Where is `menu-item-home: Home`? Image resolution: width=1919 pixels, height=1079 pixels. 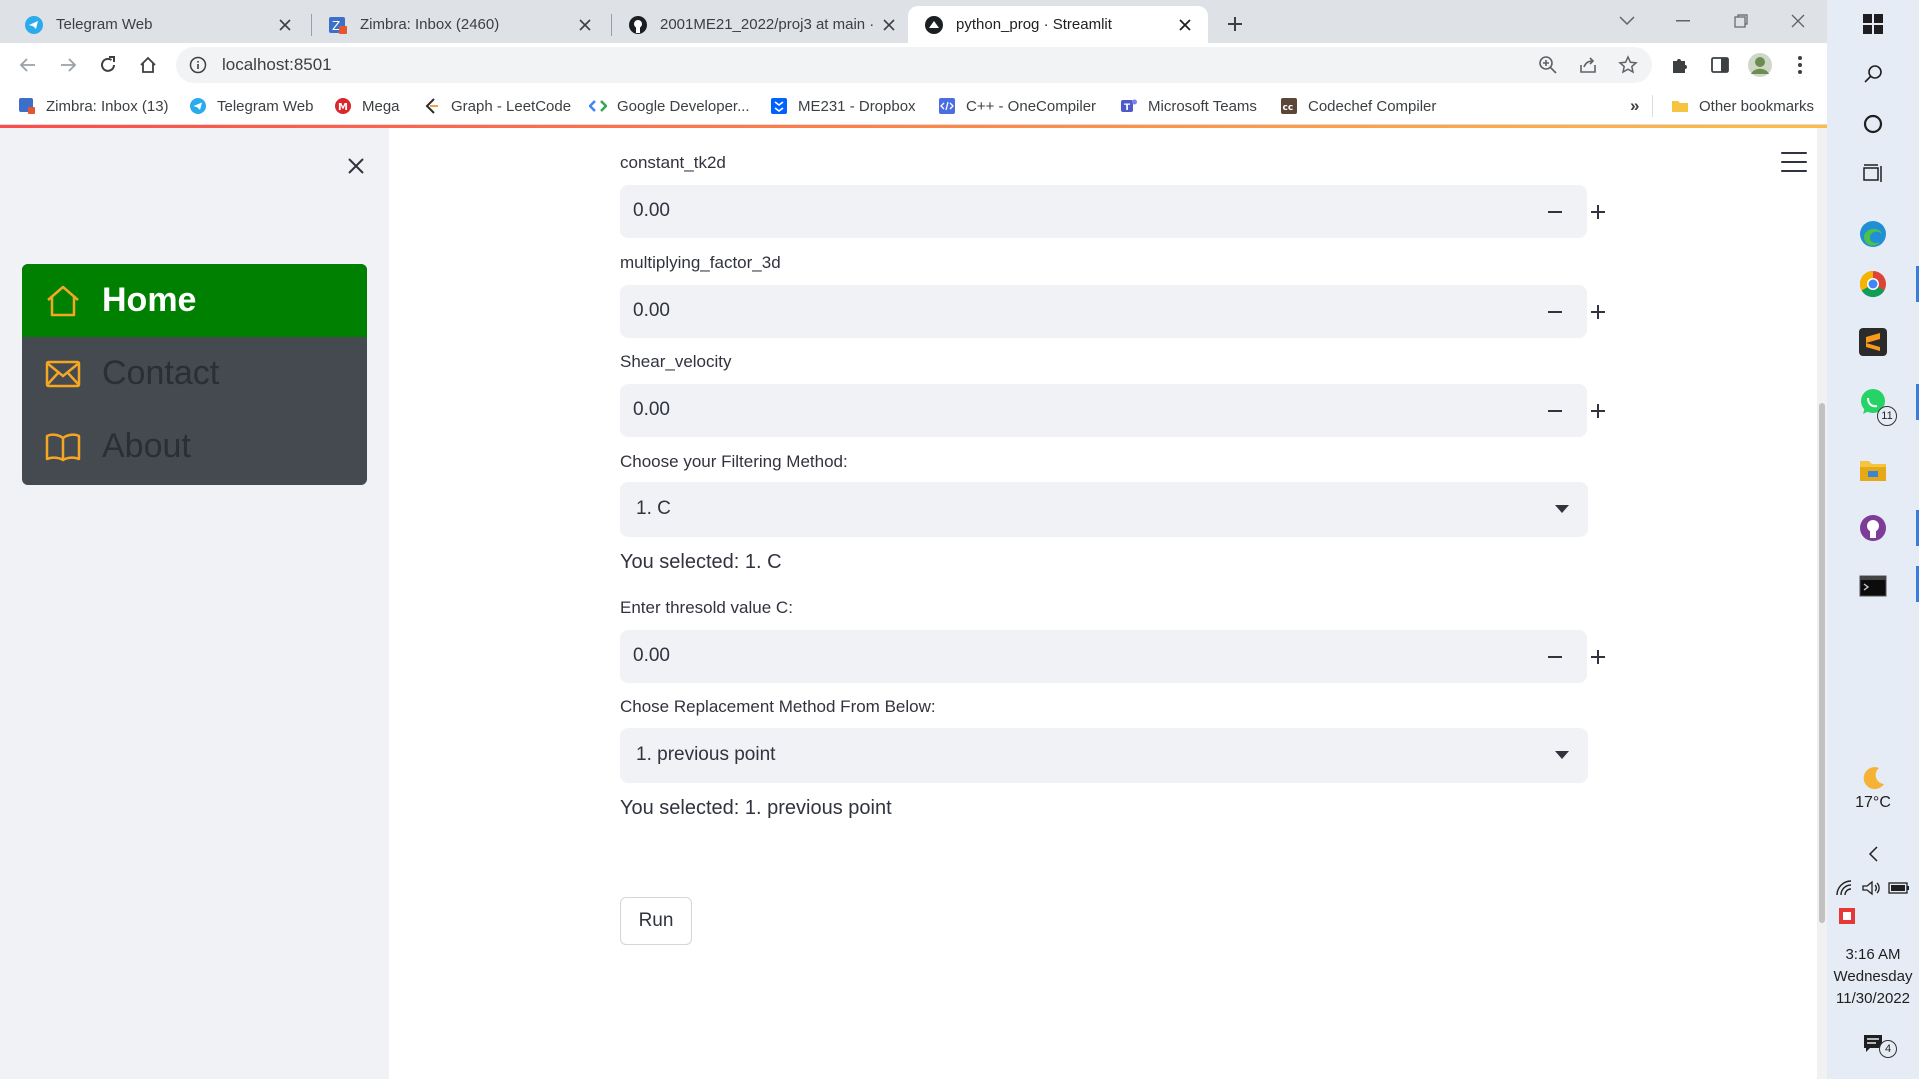 menu-item-home: Home is located at coordinates (194, 300).